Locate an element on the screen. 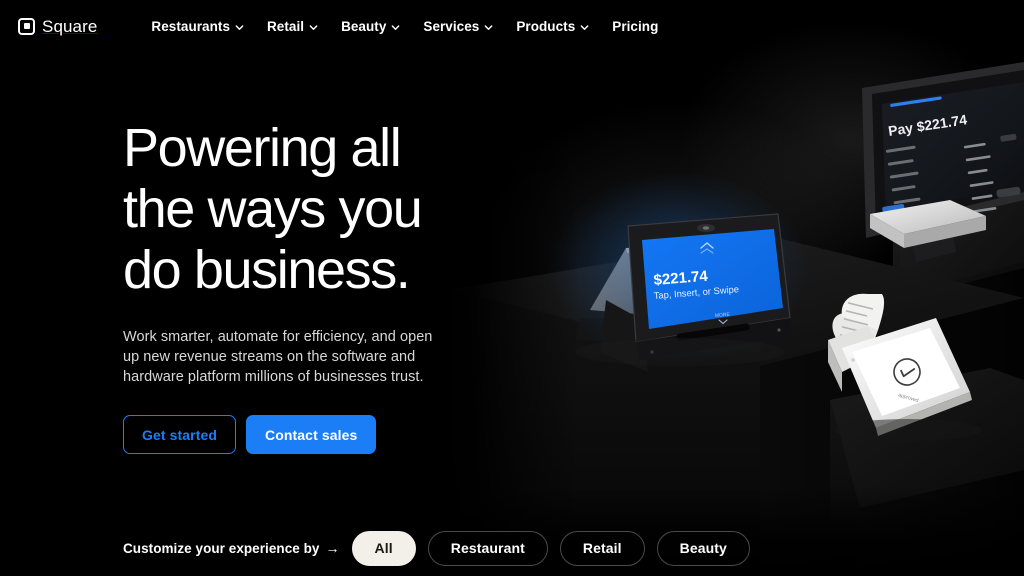 This screenshot has height=576, width=1024. nav-item-restaurants: Restaurants is located at coordinates (197, 26).